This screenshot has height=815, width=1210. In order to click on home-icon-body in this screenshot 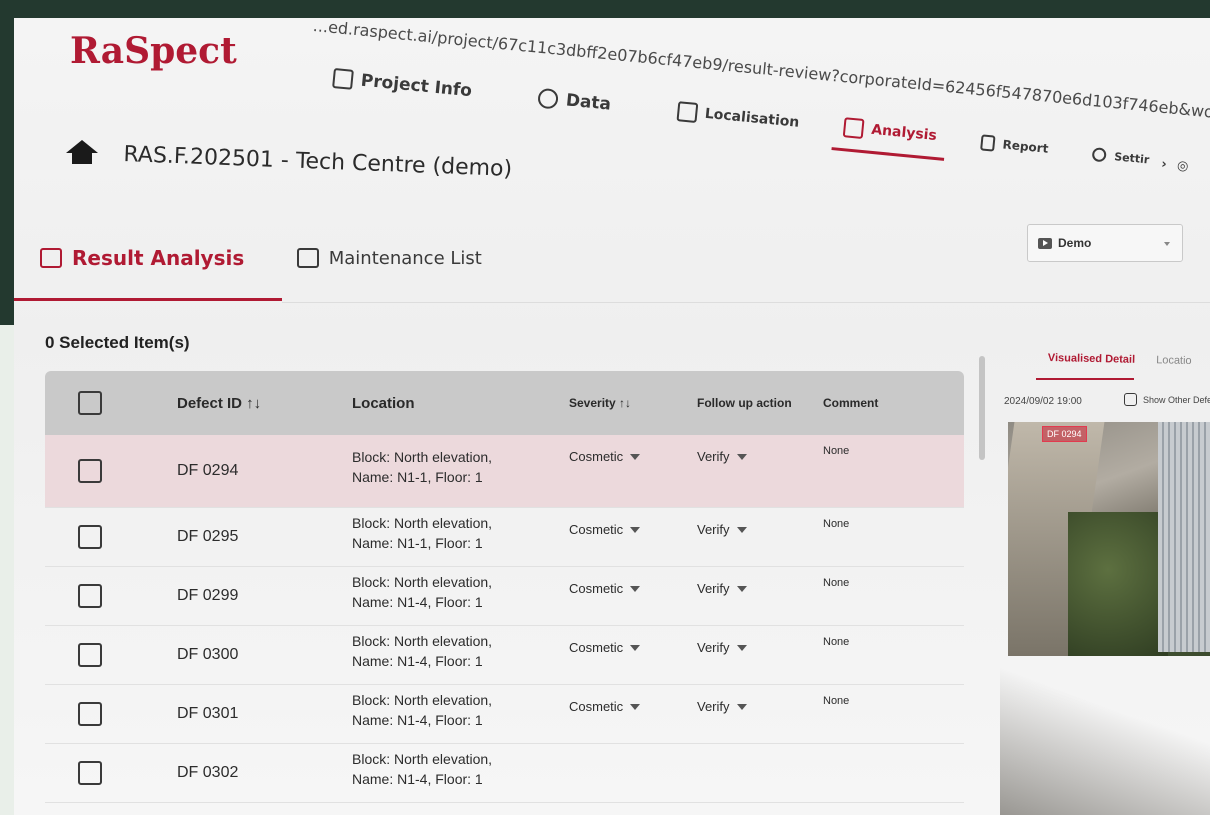, I will do `click(82, 158)`.